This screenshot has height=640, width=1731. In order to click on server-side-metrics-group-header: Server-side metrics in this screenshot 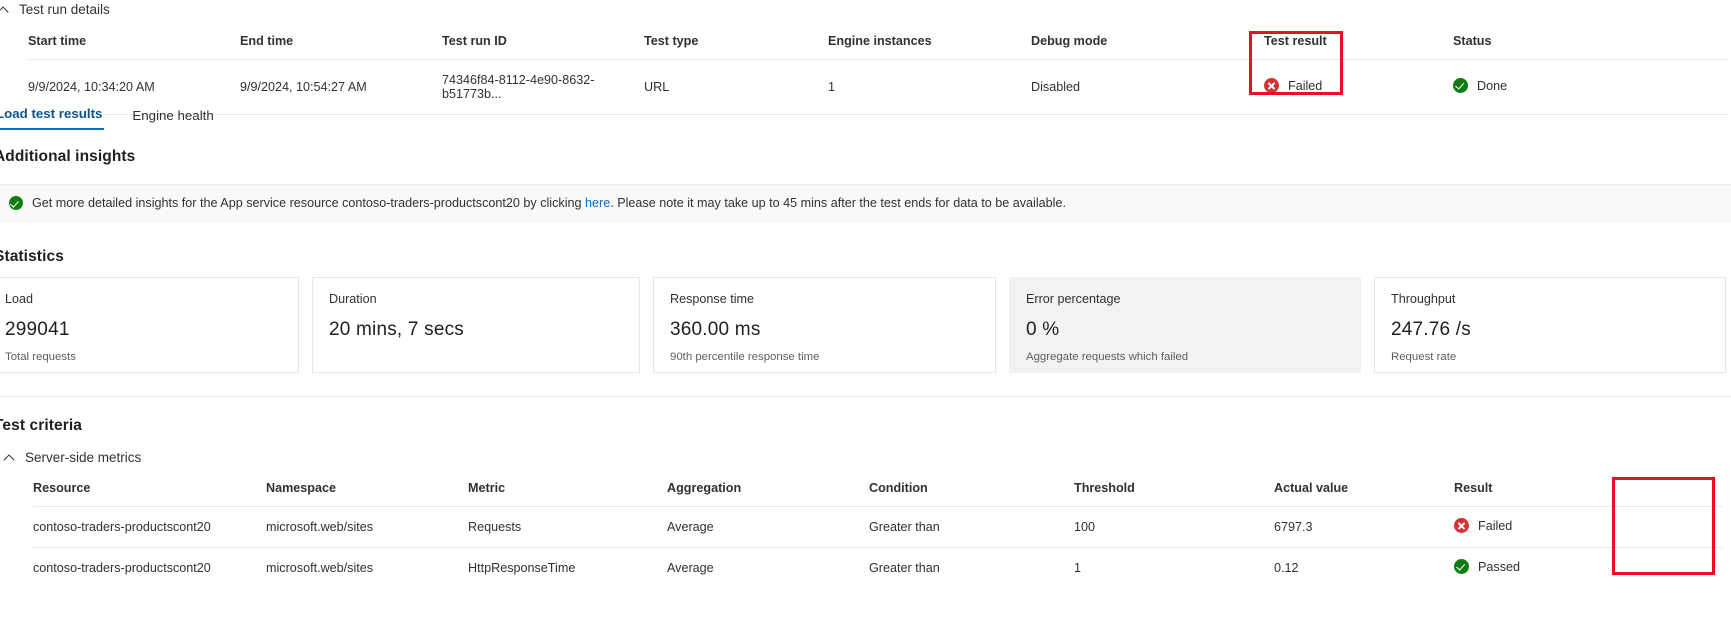, I will do `click(72, 457)`.